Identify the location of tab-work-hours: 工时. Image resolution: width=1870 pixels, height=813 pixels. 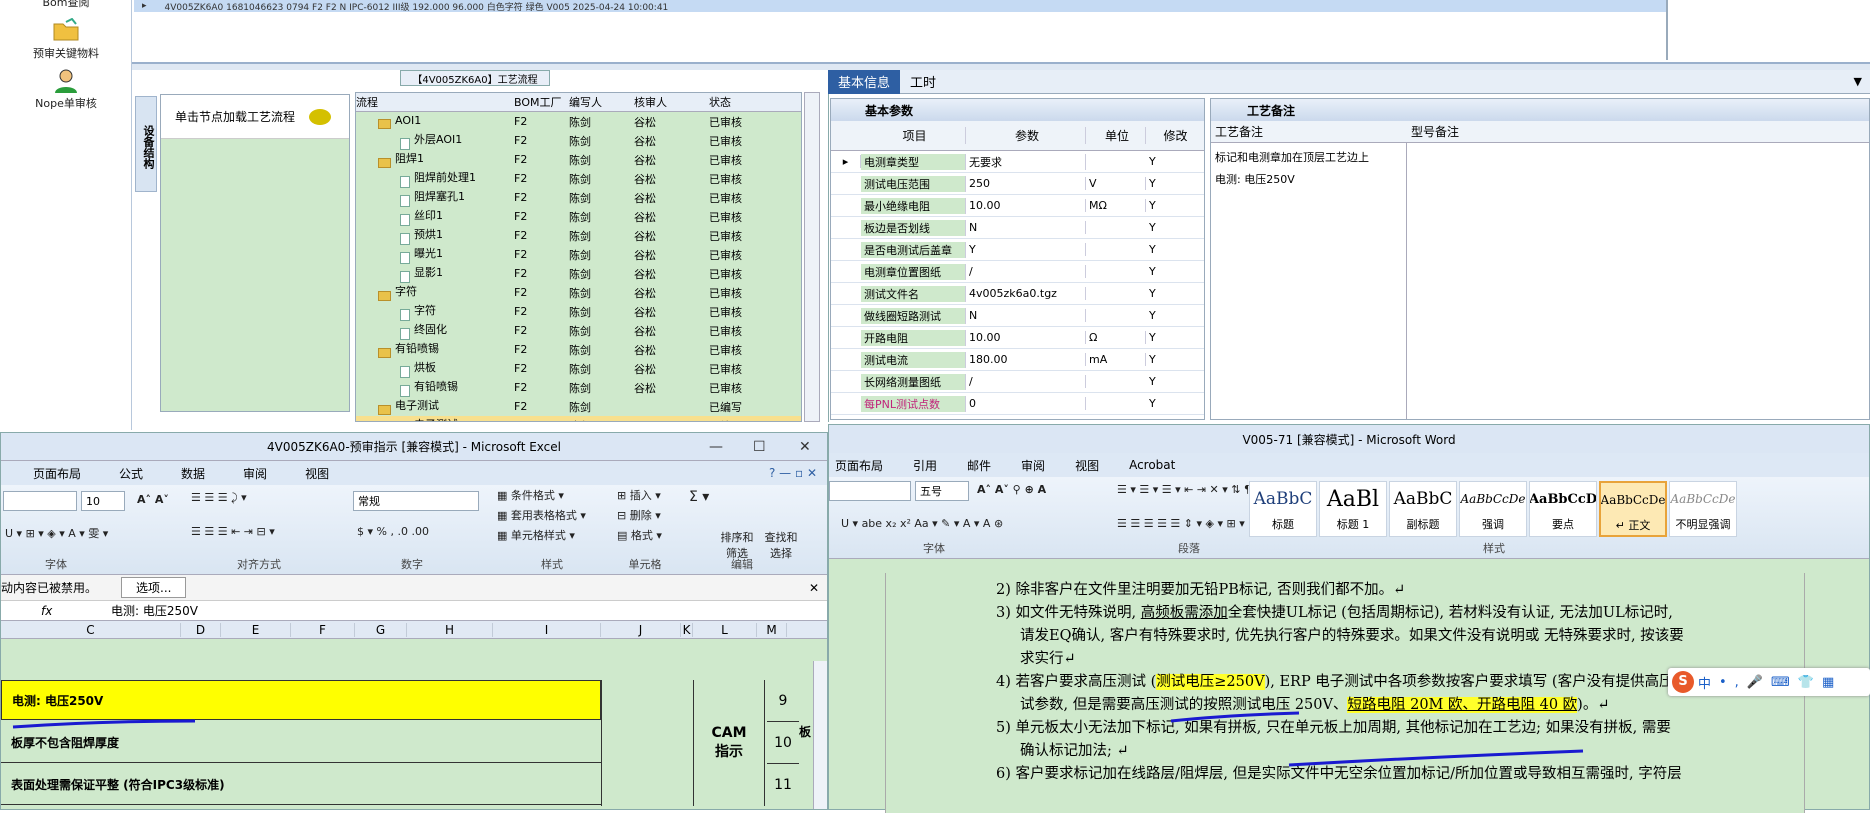
(923, 82).